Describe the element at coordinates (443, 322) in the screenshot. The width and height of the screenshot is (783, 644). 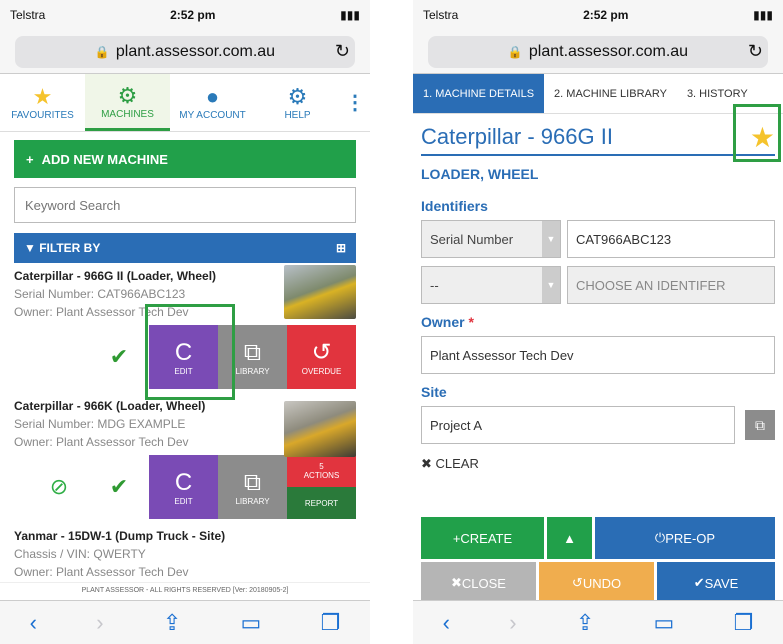
I see `owner-label: Owner` at that location.